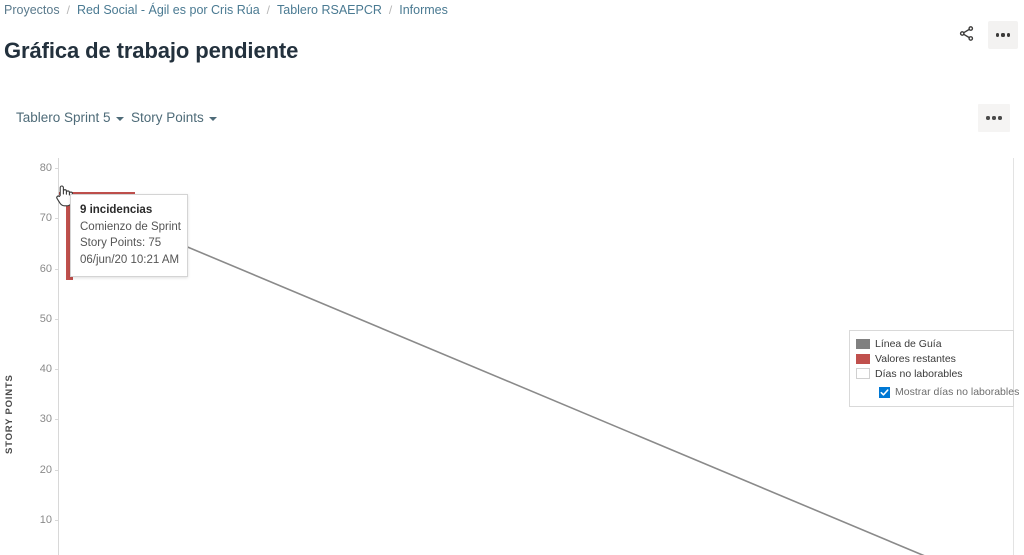 This screenshot has height=555, width=1024. I want to click on y-axis-tick-label: 10, so click(45, 520).